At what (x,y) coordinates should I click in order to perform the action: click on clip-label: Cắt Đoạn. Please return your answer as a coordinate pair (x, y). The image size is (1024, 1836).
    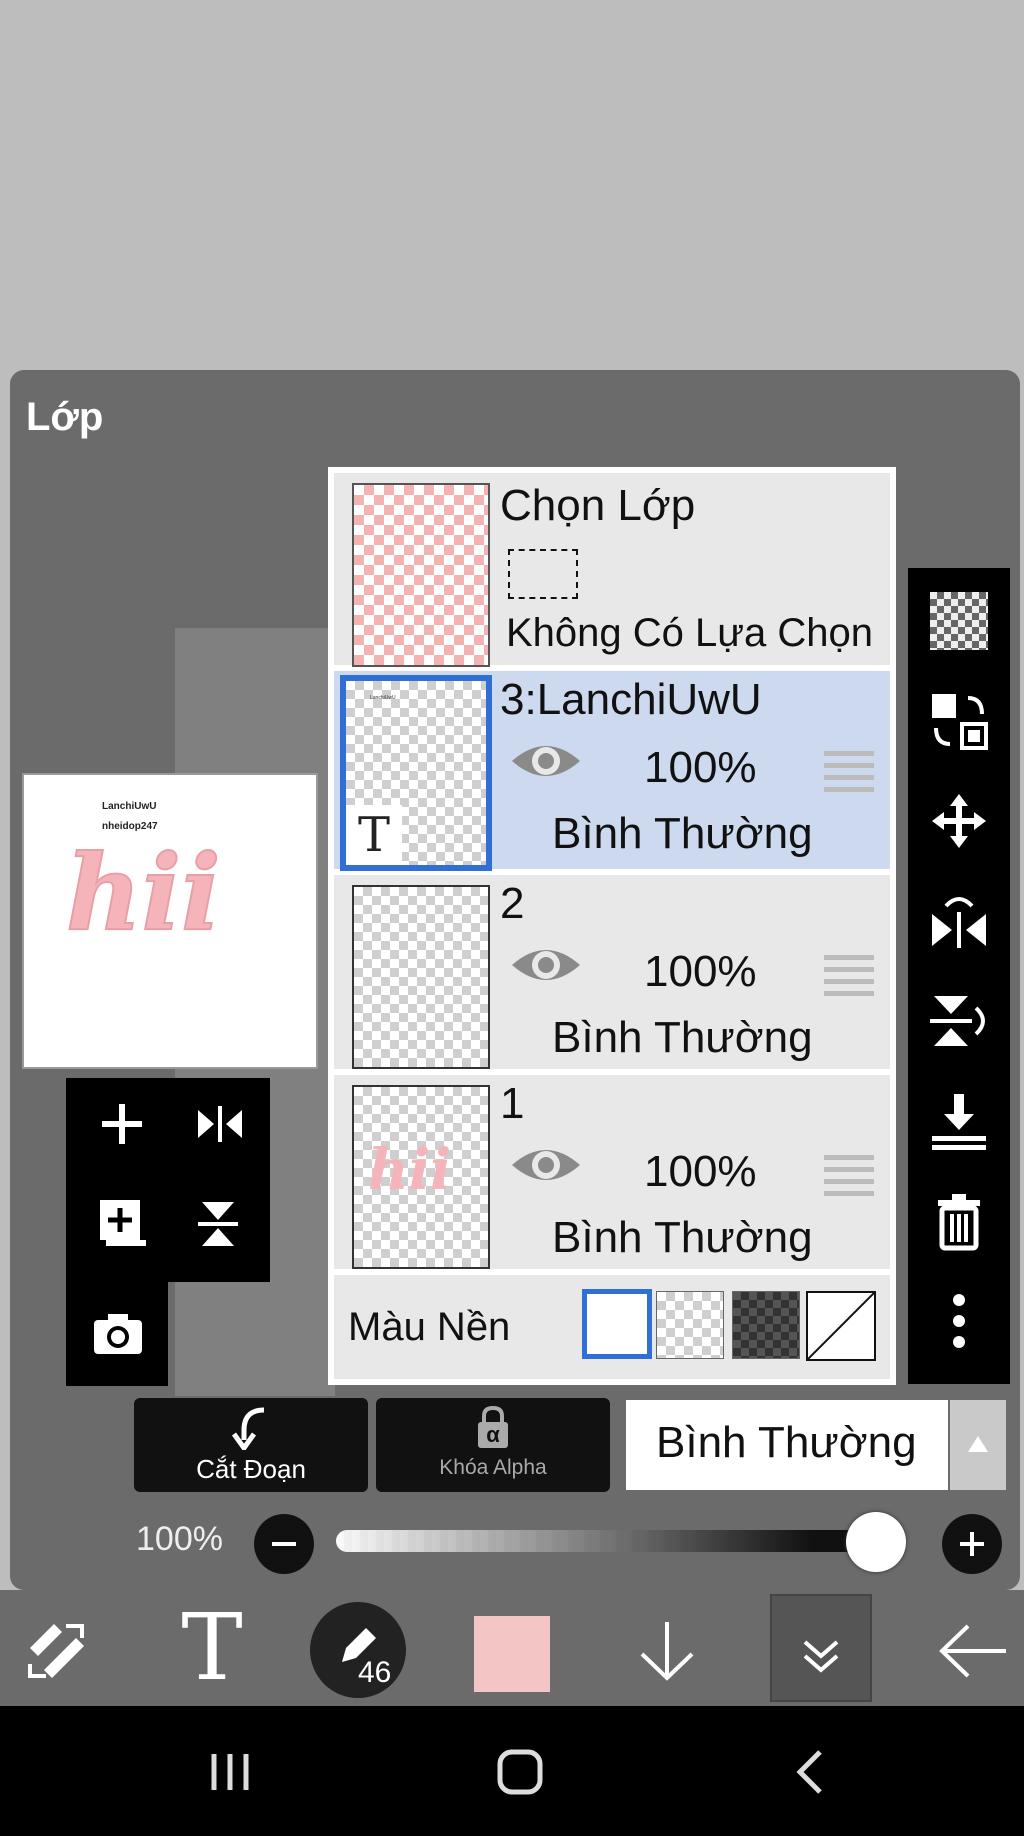
    Looking at the image, I should click on (251, 1469).